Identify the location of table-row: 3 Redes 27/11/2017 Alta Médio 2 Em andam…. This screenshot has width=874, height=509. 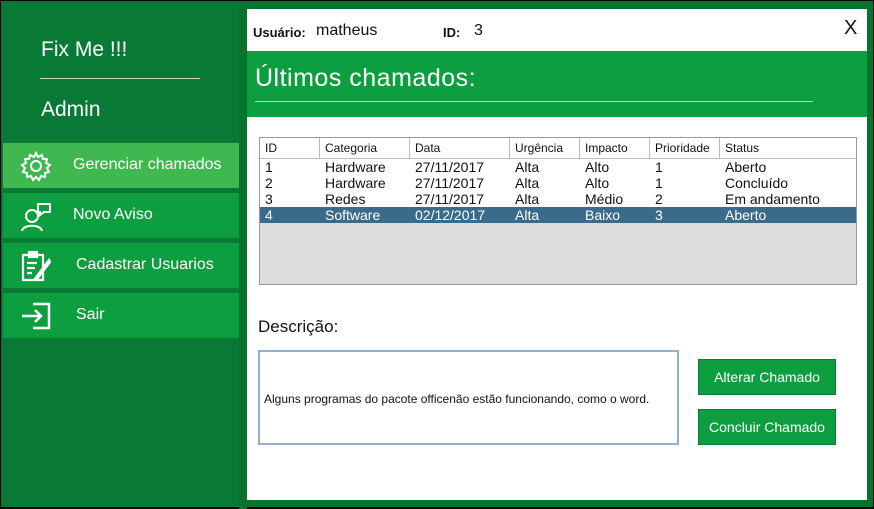
(558, 199).